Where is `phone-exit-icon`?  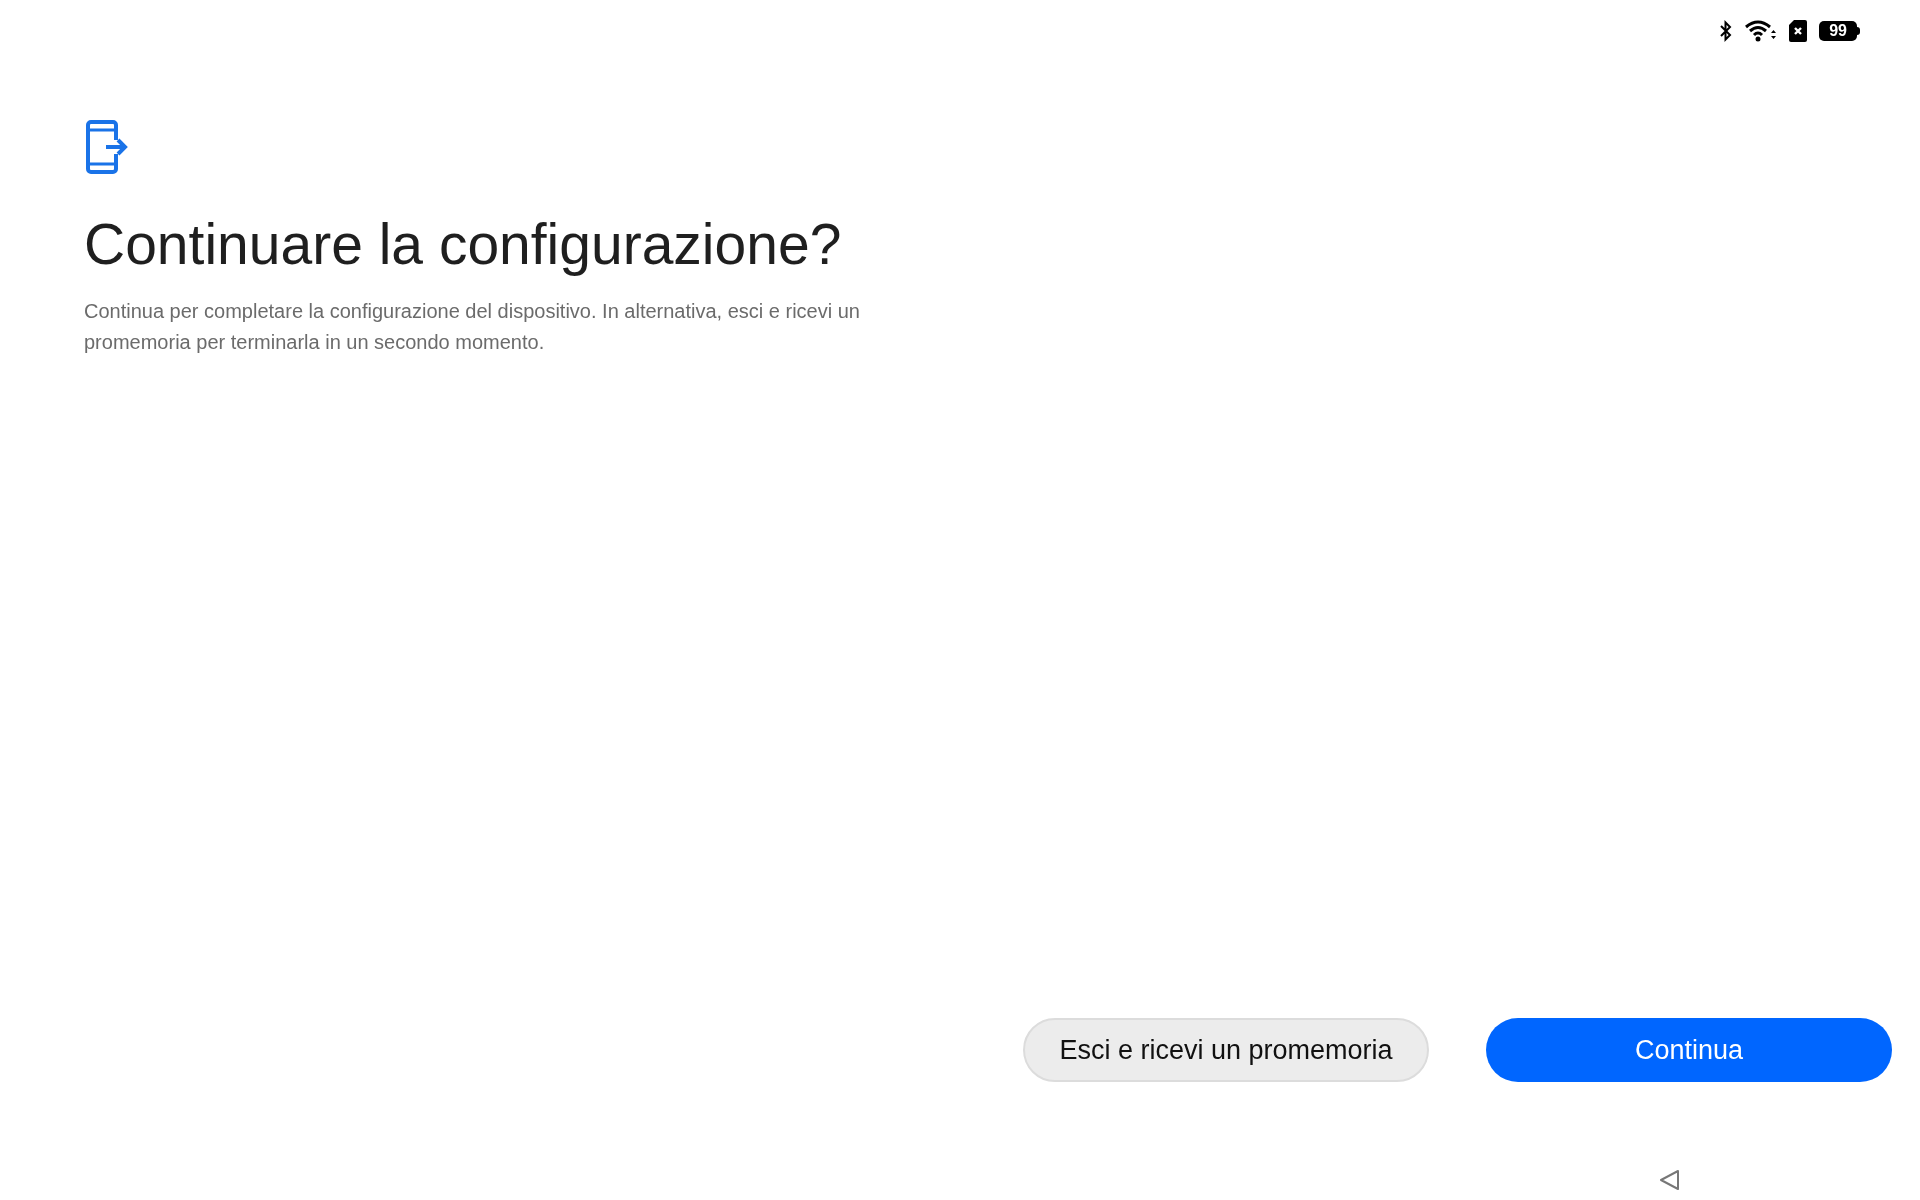 phone-exit-icon is located at coordinates (106, 147).